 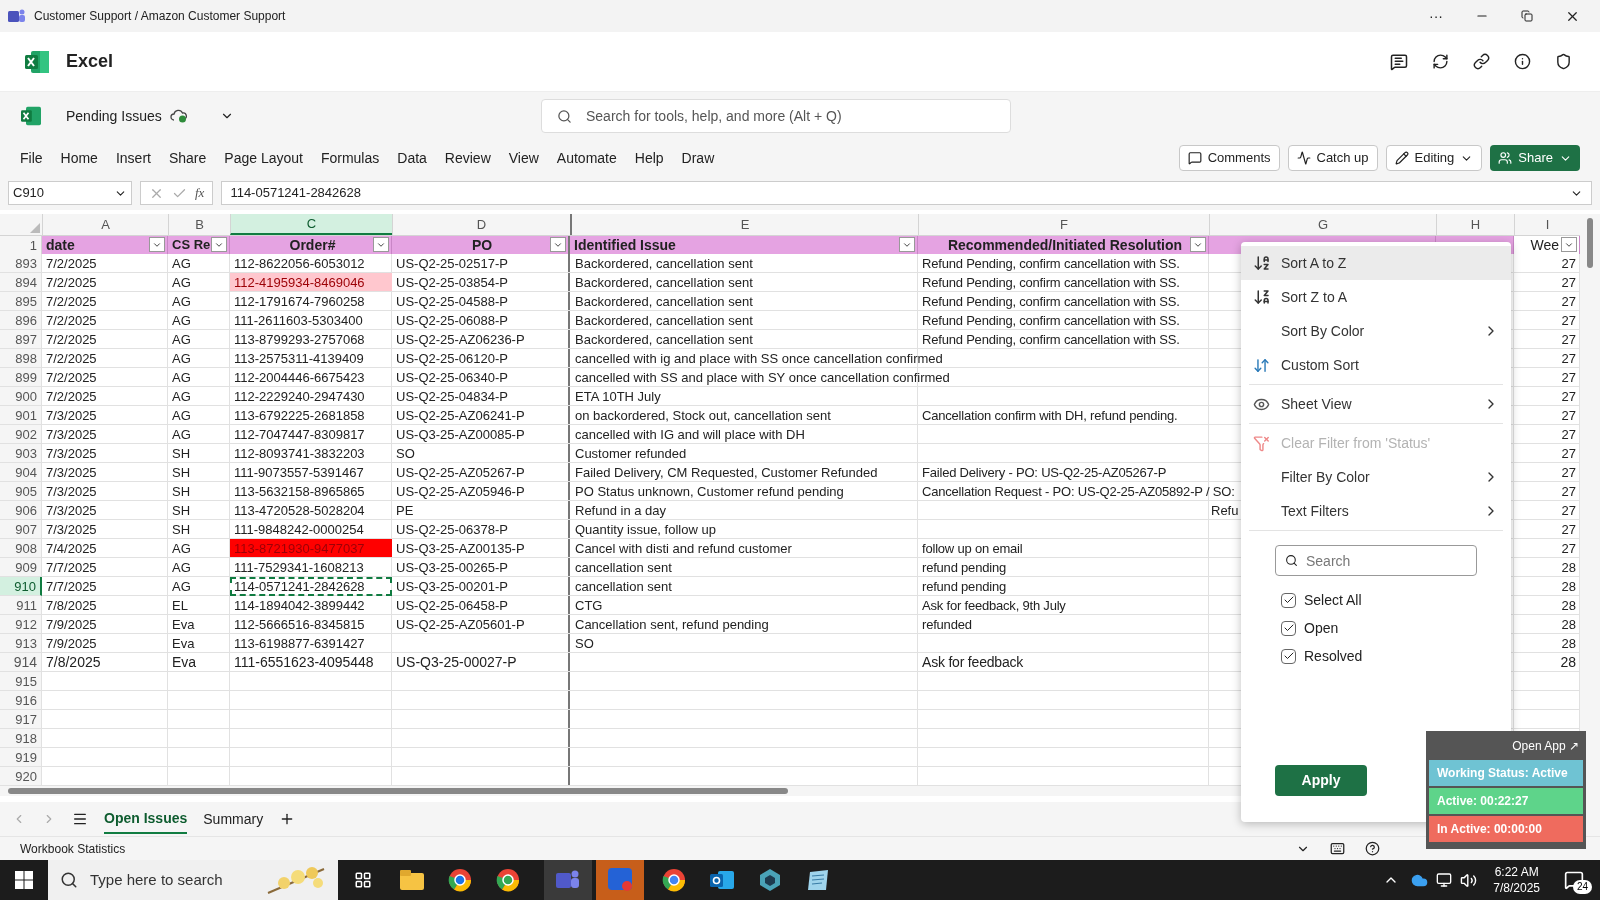 I want to click on row-number: 910, so click(x=21, y=586).